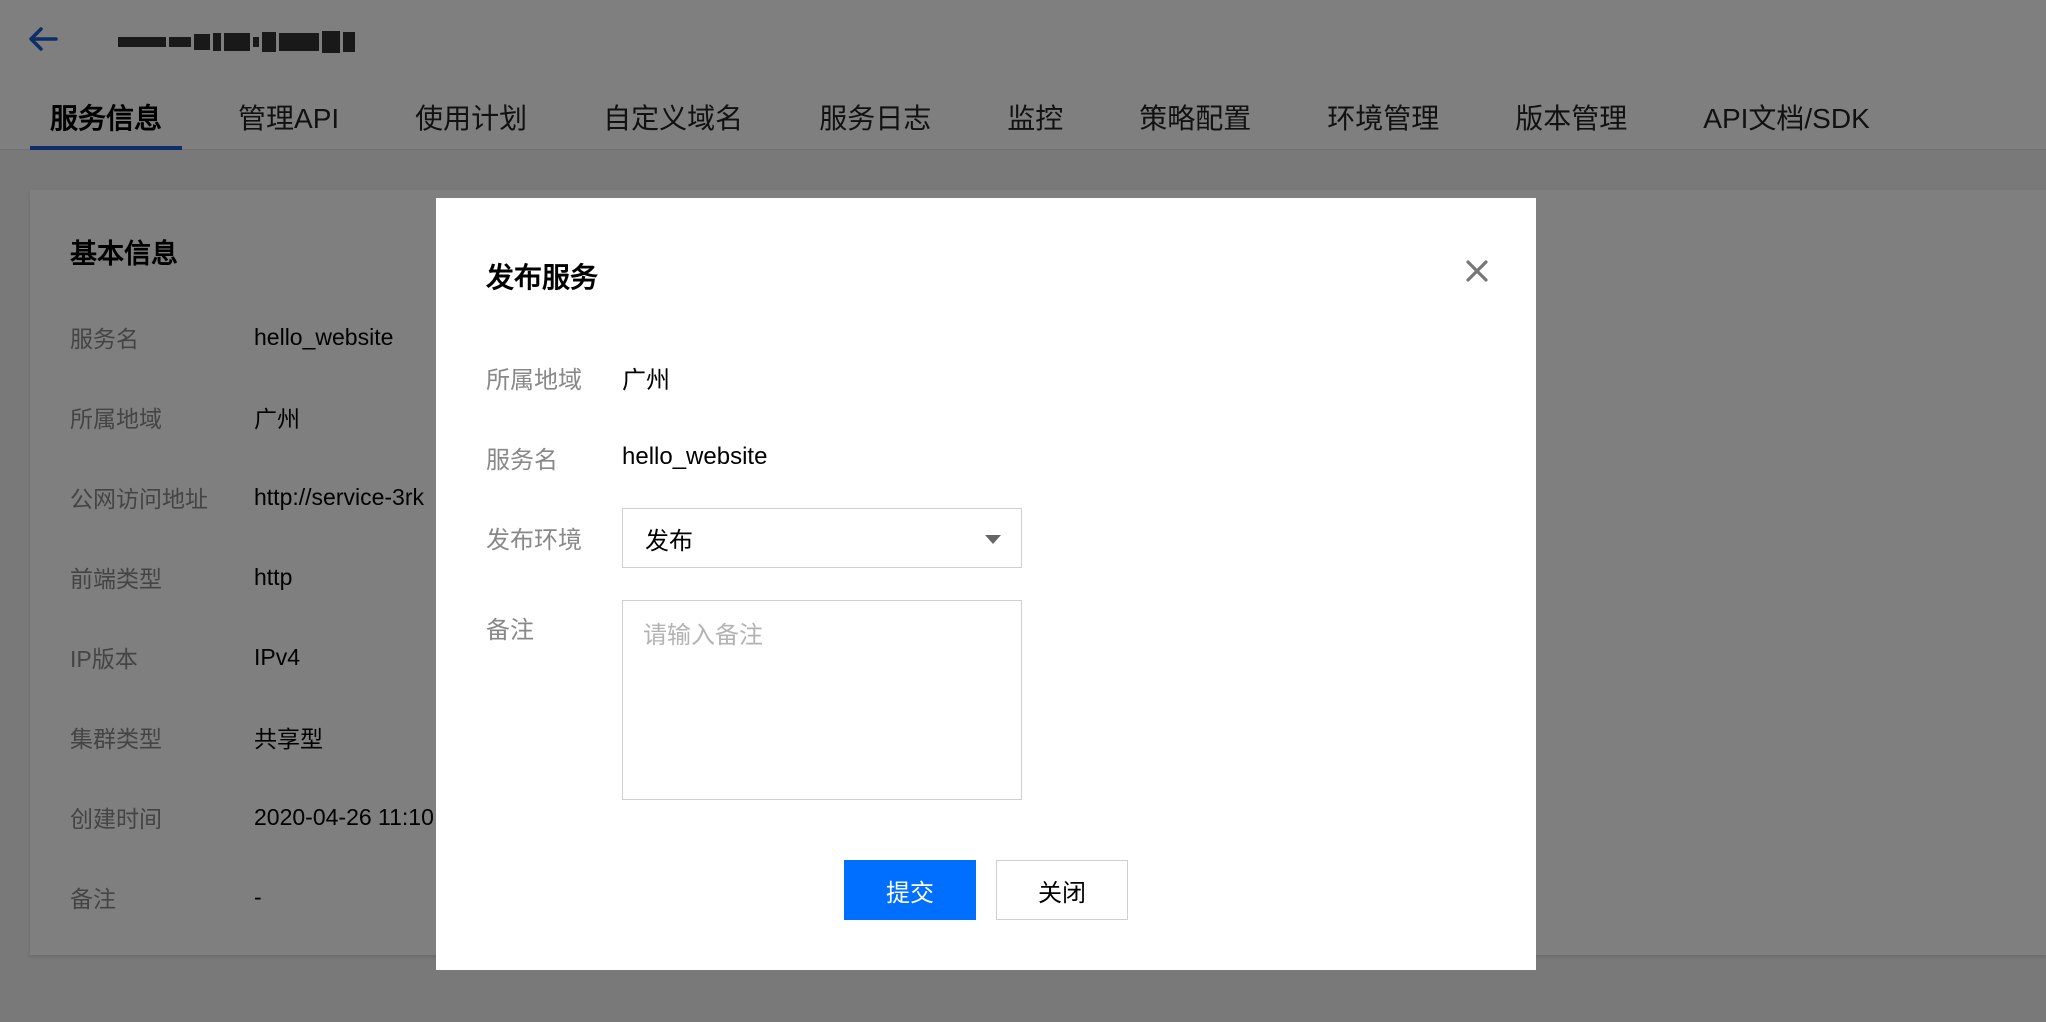  Describe the element at coordinates (510, 630) in the screenshot. I see `remark-label: 备注` at that location.